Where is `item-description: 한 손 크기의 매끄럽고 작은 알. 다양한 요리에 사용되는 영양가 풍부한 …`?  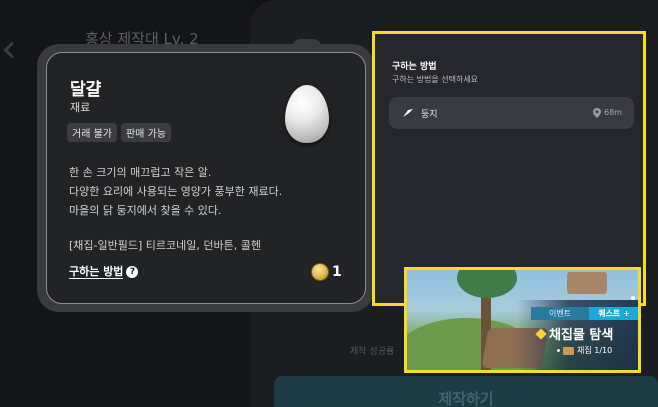 item-description: 한 손 크기의 매끄럽고 작은 알. 다양한 요리에 사용되는 영양가 풍부한 … is located at coordinates (214, 191).